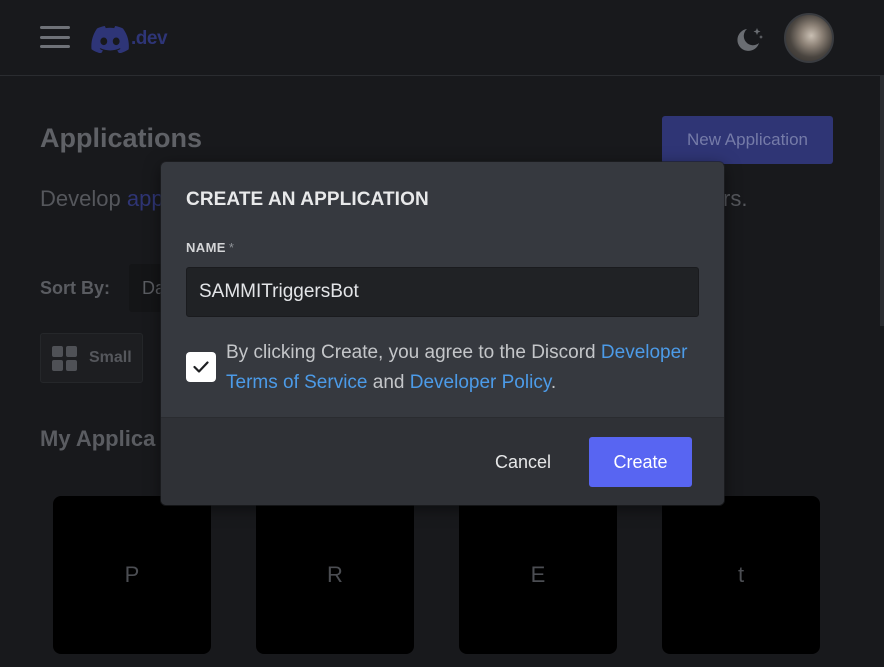 The height and width of the screenshot is (667, 884). I want to click on discord-dev-logo: .dev, so click(129, 39).